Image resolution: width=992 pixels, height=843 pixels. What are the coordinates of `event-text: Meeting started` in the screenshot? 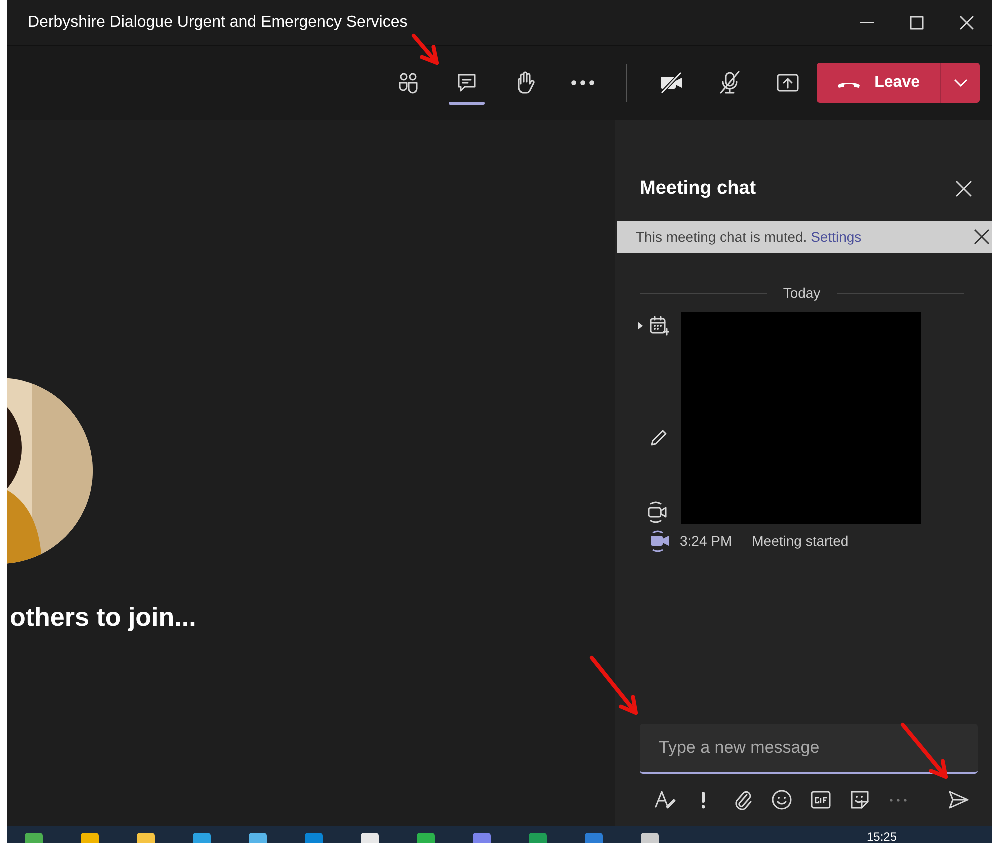 It's located at (800, 541).